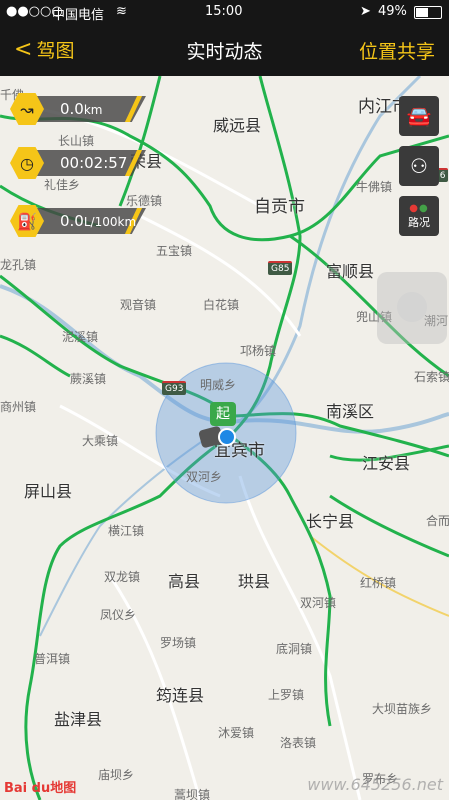  Describe the element at coordinates (280, 268) in the screenshot. I see `highway-shield: G85` at that location.